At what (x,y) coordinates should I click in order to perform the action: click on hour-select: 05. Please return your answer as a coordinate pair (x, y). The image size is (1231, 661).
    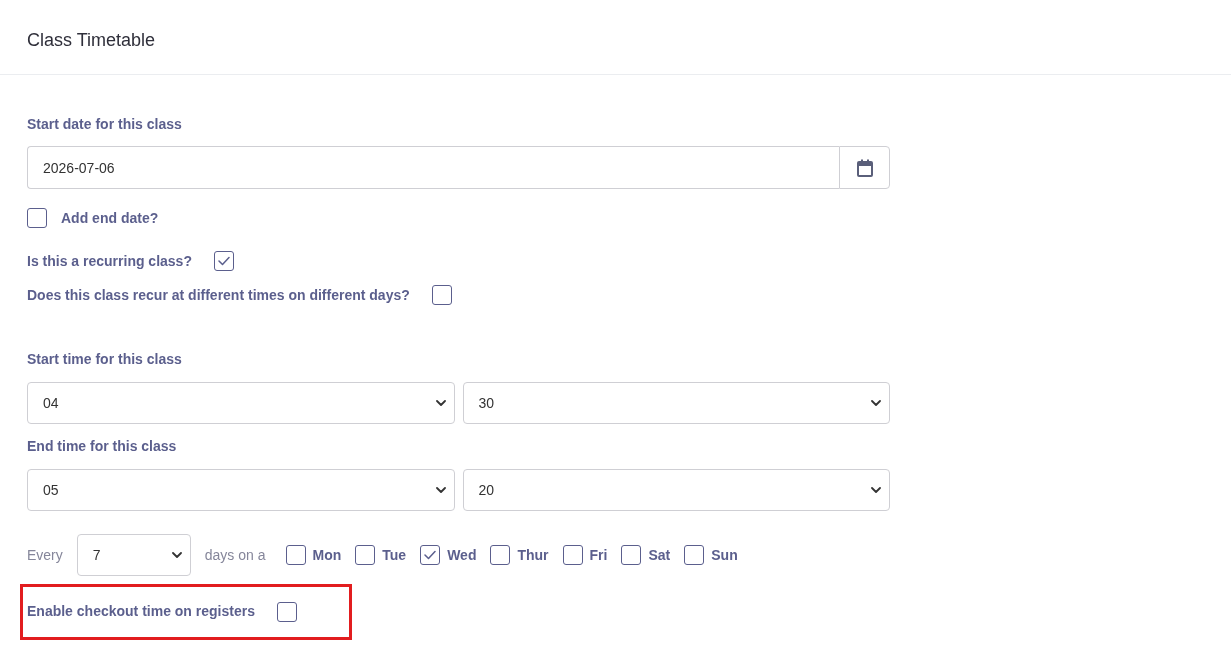
    Looking at the image, I should click on (241, 490).